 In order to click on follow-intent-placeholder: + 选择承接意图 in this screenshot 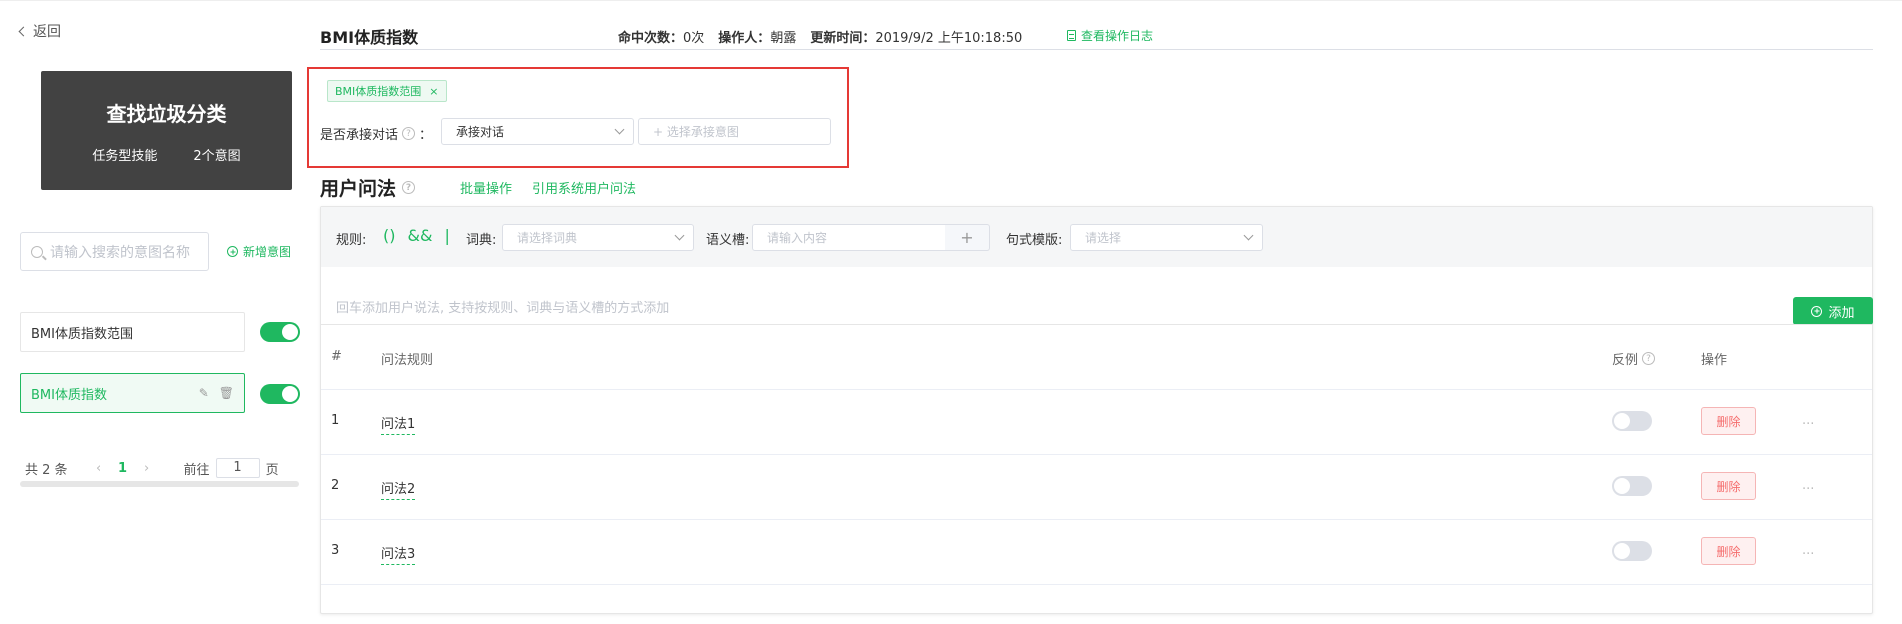, I will do `click(696, 132)`.